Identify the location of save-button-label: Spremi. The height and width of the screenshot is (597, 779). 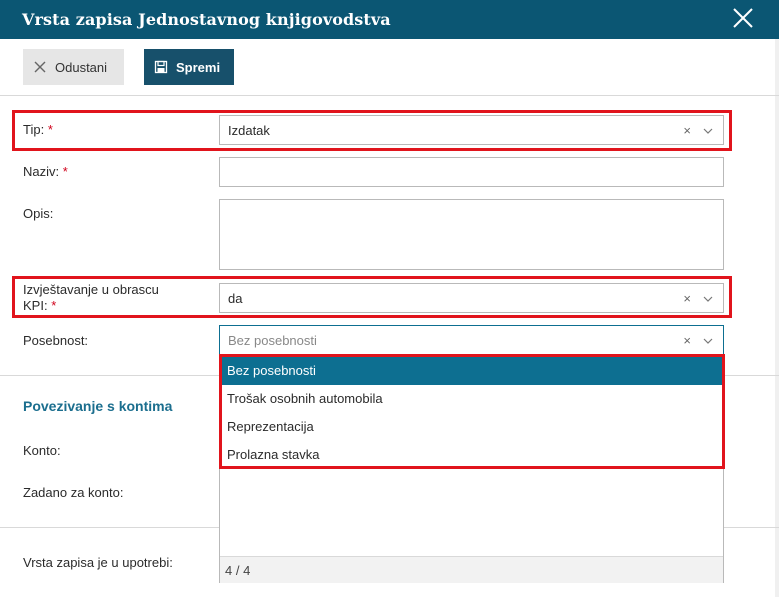
(198, 67).